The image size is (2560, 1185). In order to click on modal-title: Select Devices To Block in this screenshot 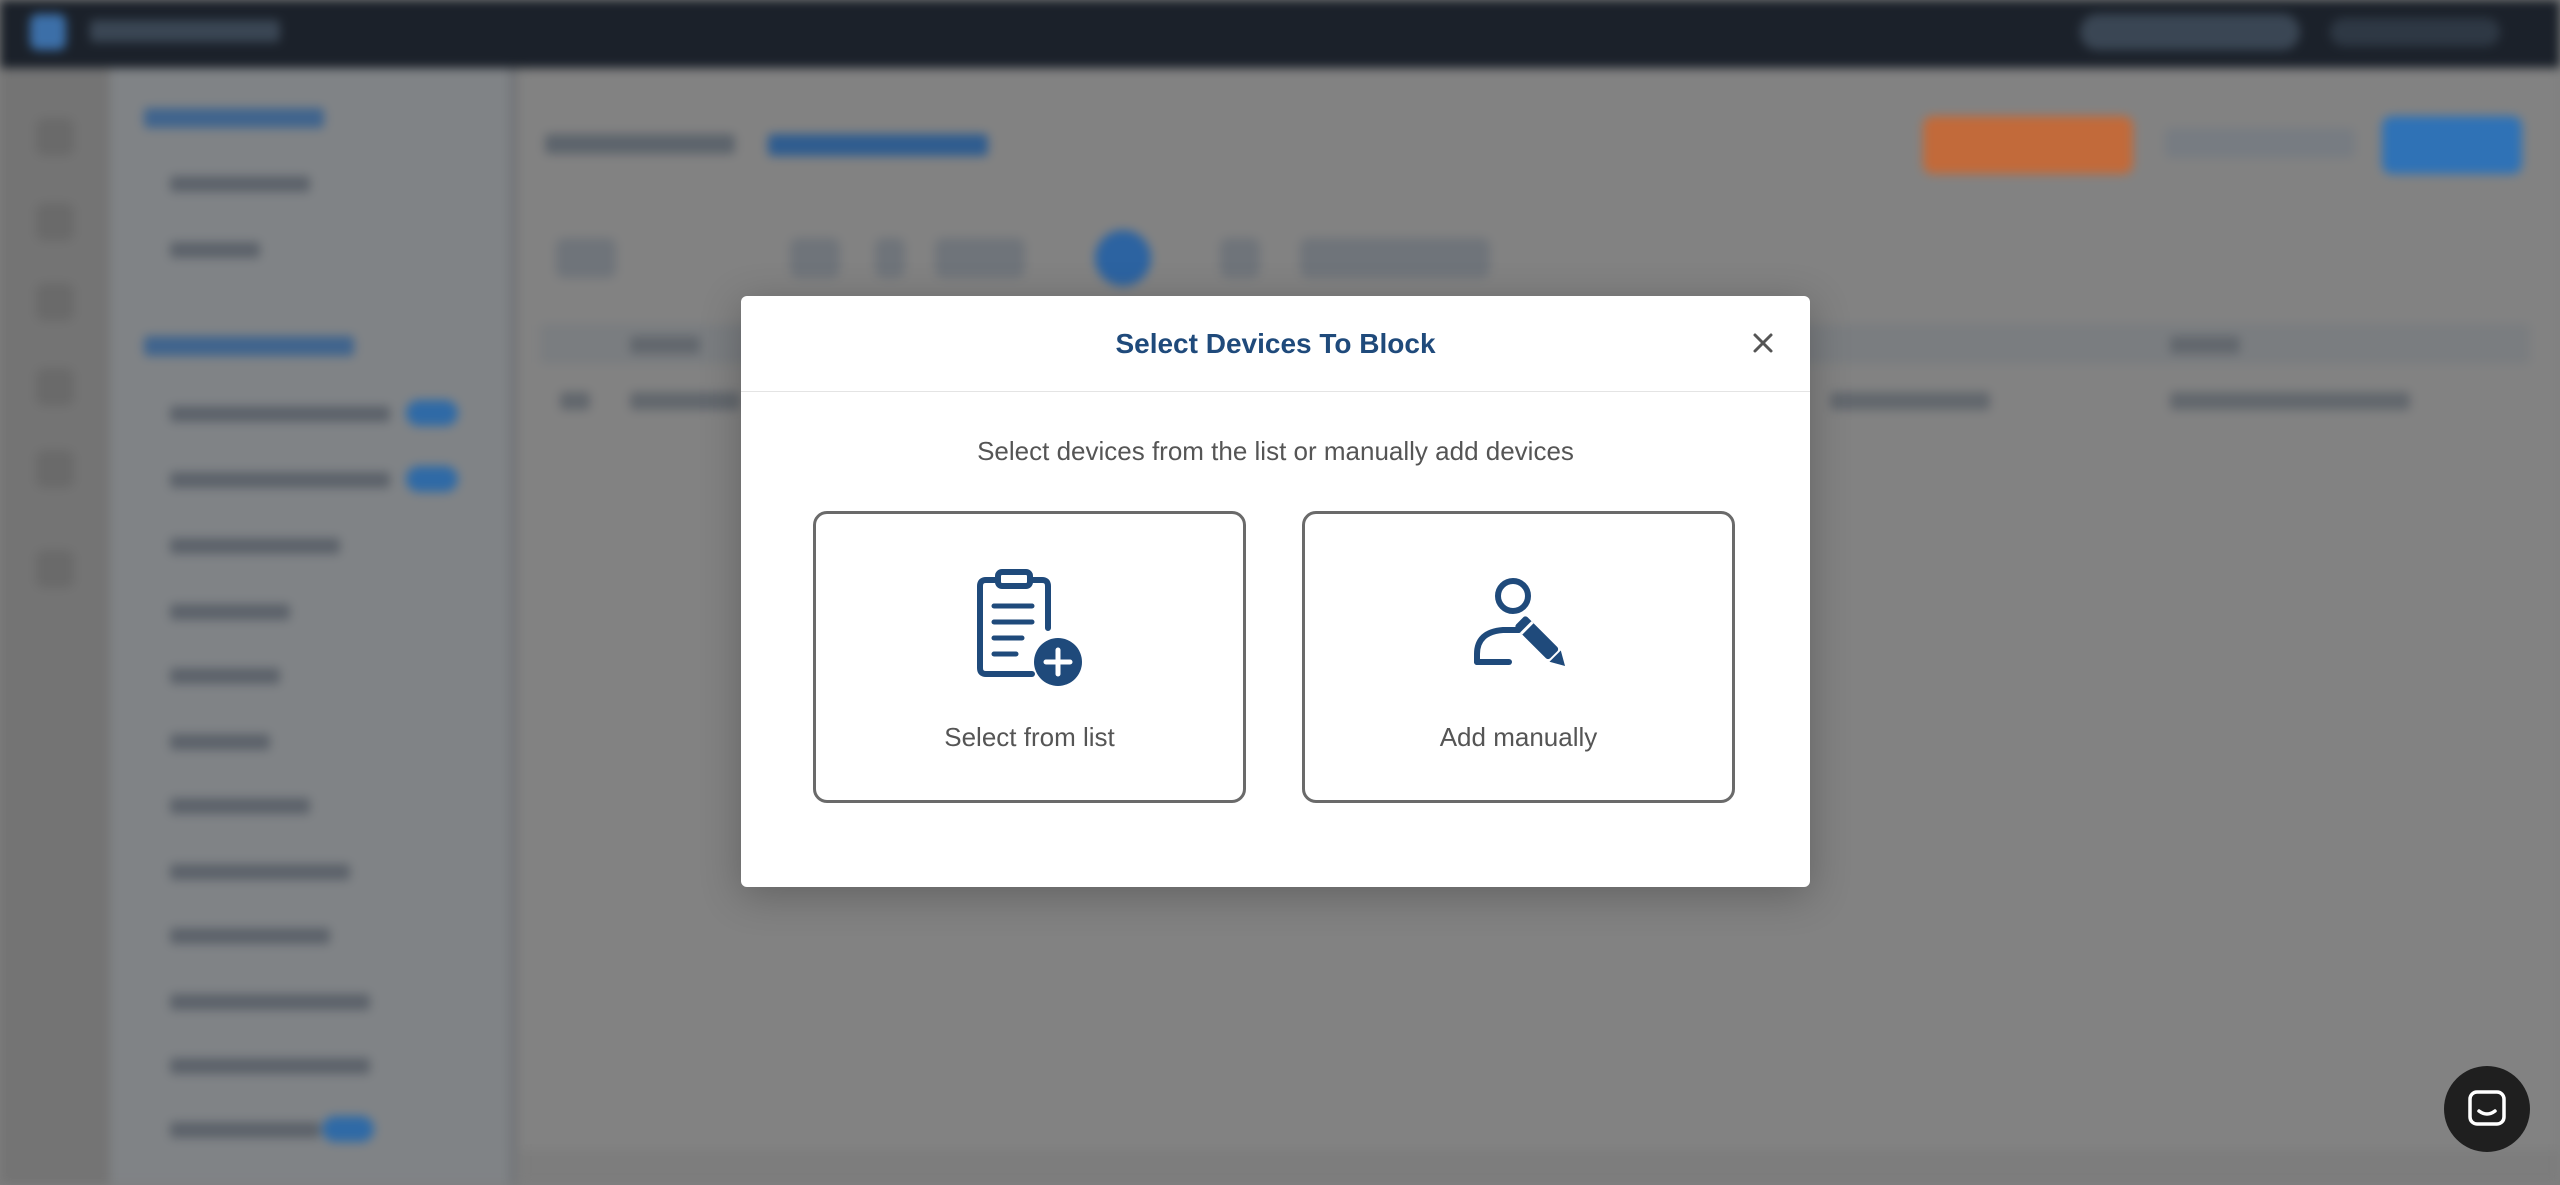, I will do `click(1275, 343)`.